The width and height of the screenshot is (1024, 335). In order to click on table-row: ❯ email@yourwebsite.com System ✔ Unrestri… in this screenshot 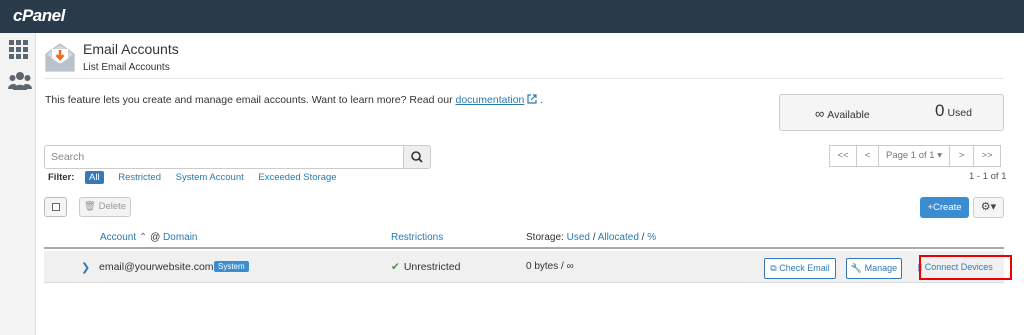, I will do `click(528, 267)`.